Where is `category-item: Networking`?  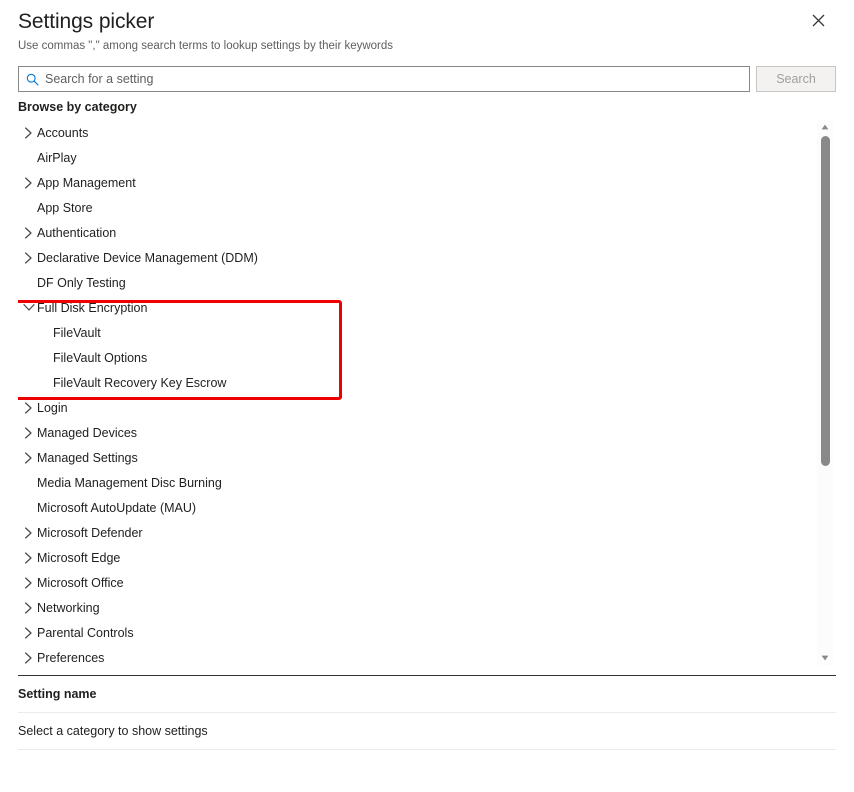 category-item: Networking is located at coordinates (412, 607).